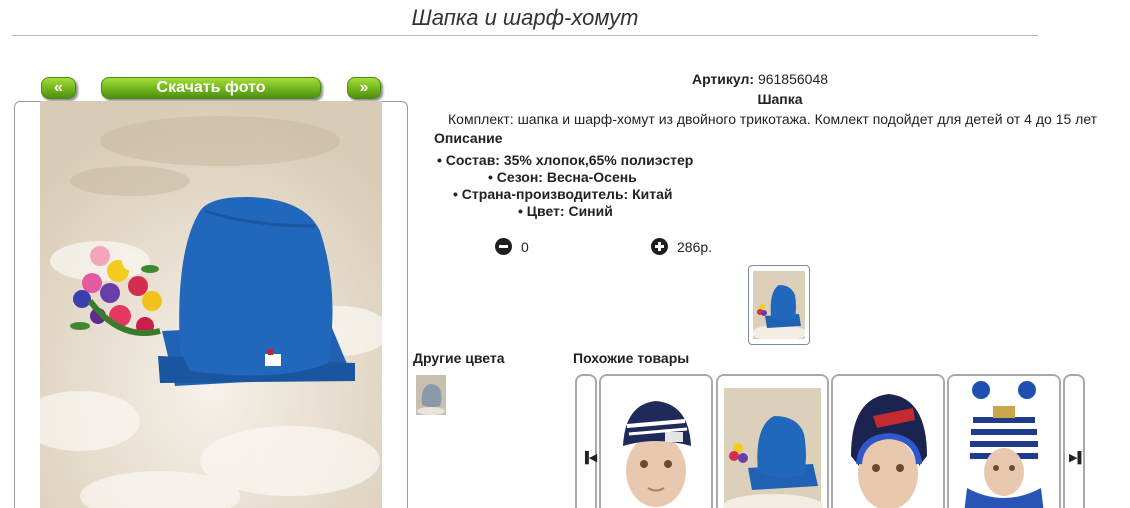  I want to click on similar-products-heading: Похожие товары, so click(631, 358).